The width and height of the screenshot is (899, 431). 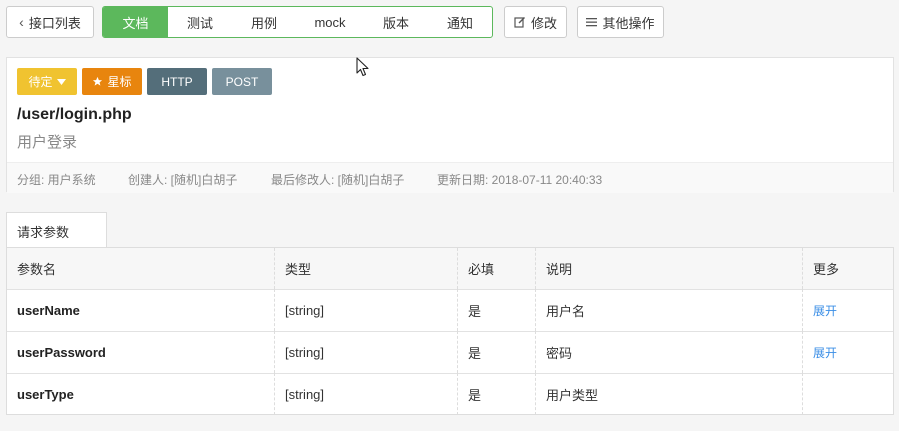 What do you see at coordinates (496, 268) in the screenshot?
I see `header-required: 必填` at bounding box center [496, 268].